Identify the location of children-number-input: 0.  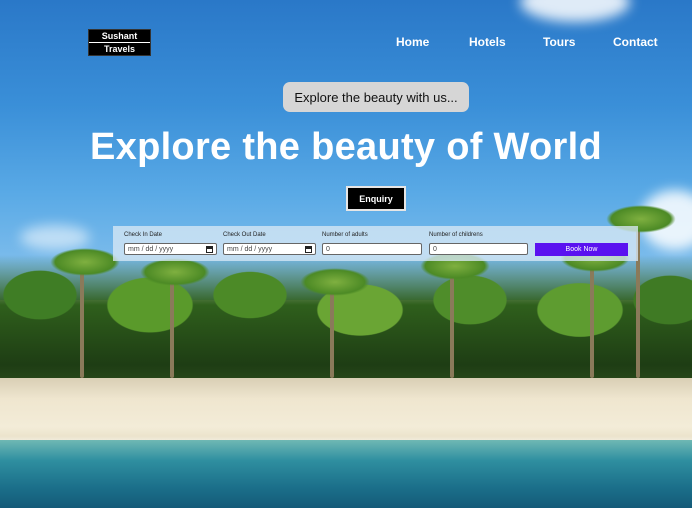
(478, 249).